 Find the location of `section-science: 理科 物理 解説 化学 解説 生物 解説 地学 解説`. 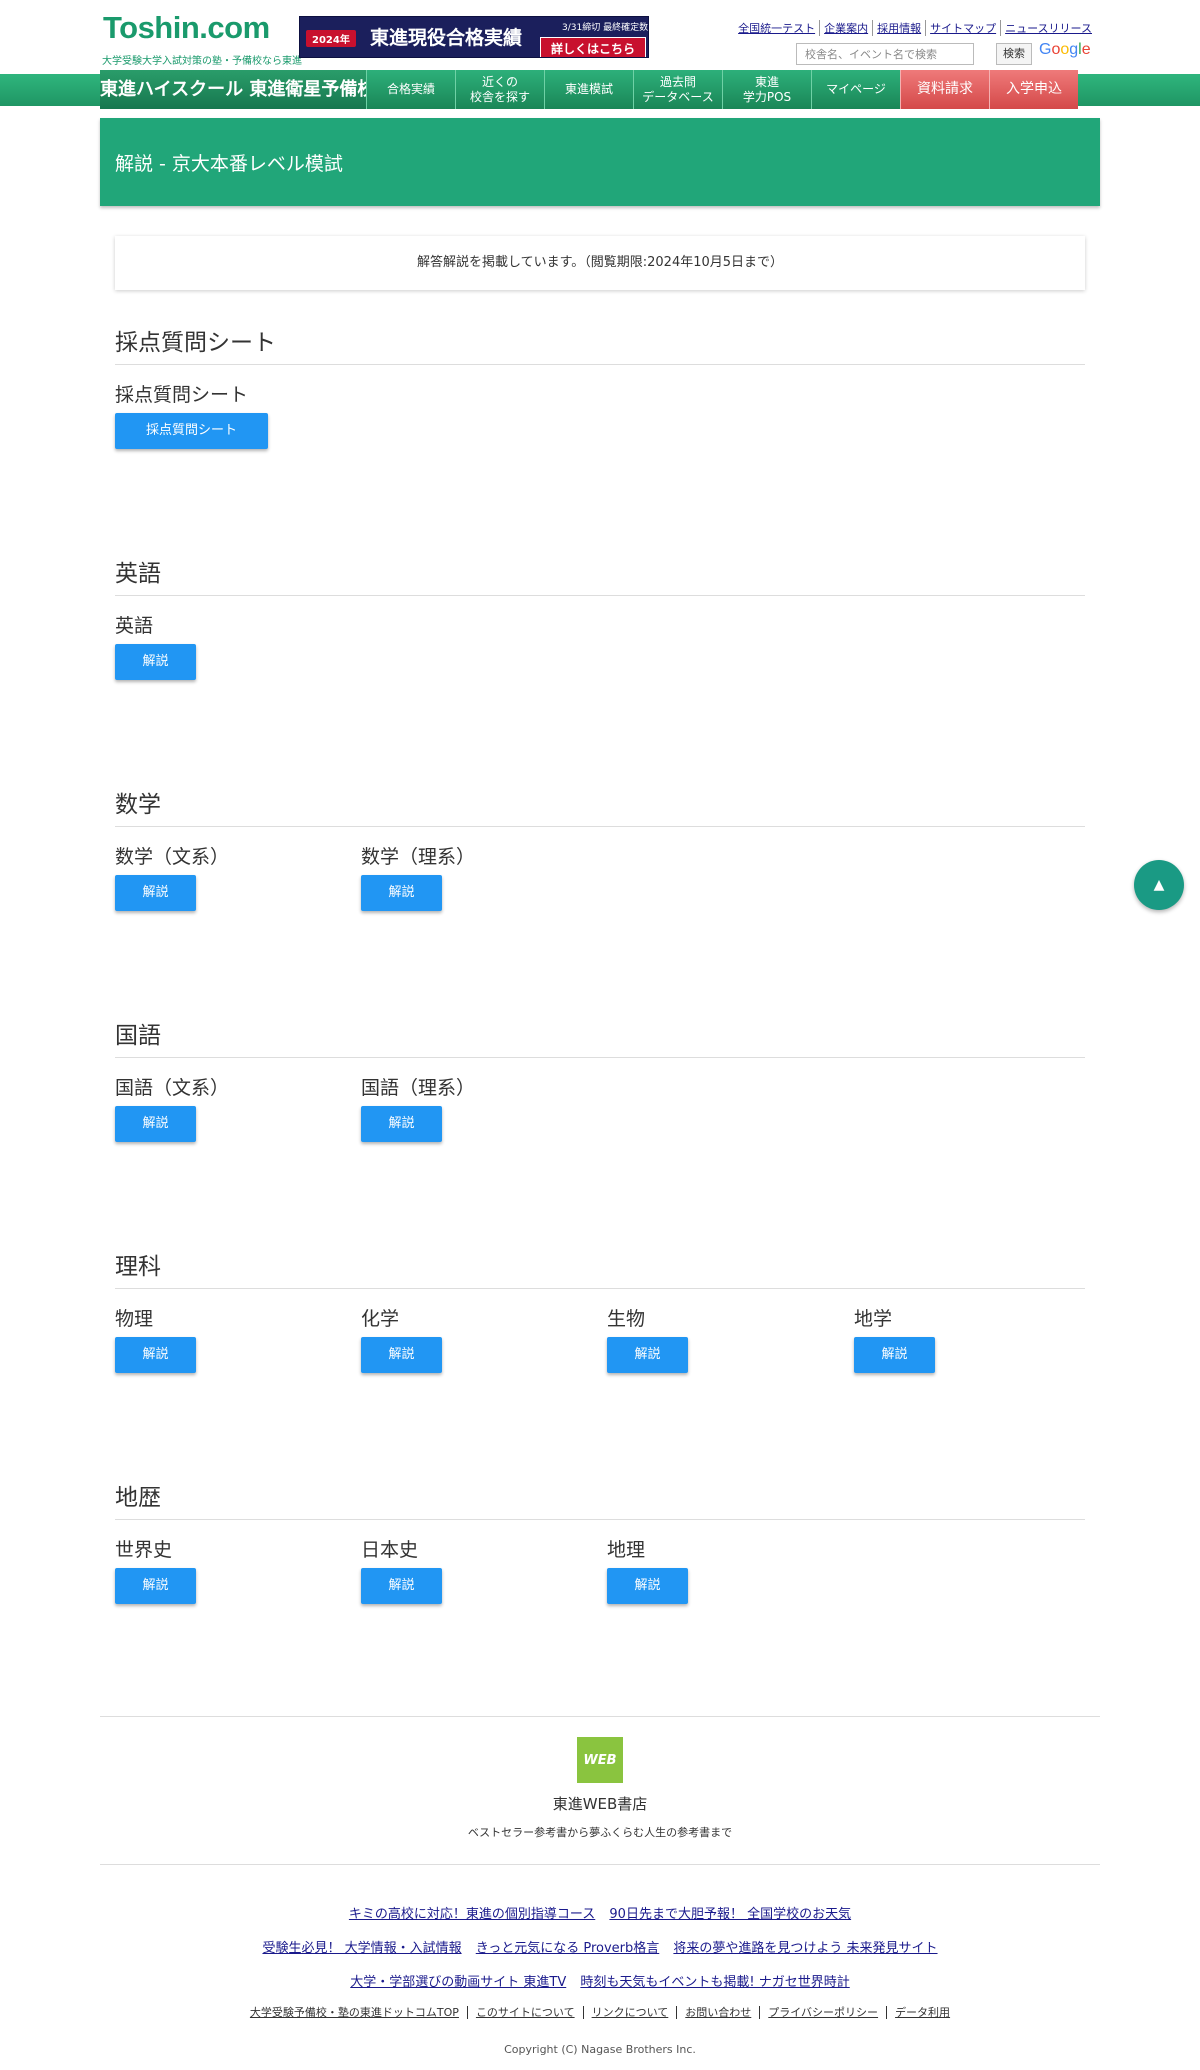

section-science: 理科 物理 解説 化学 解説 生物 解説 地学 解説 is located at coordinates (600, 1312).